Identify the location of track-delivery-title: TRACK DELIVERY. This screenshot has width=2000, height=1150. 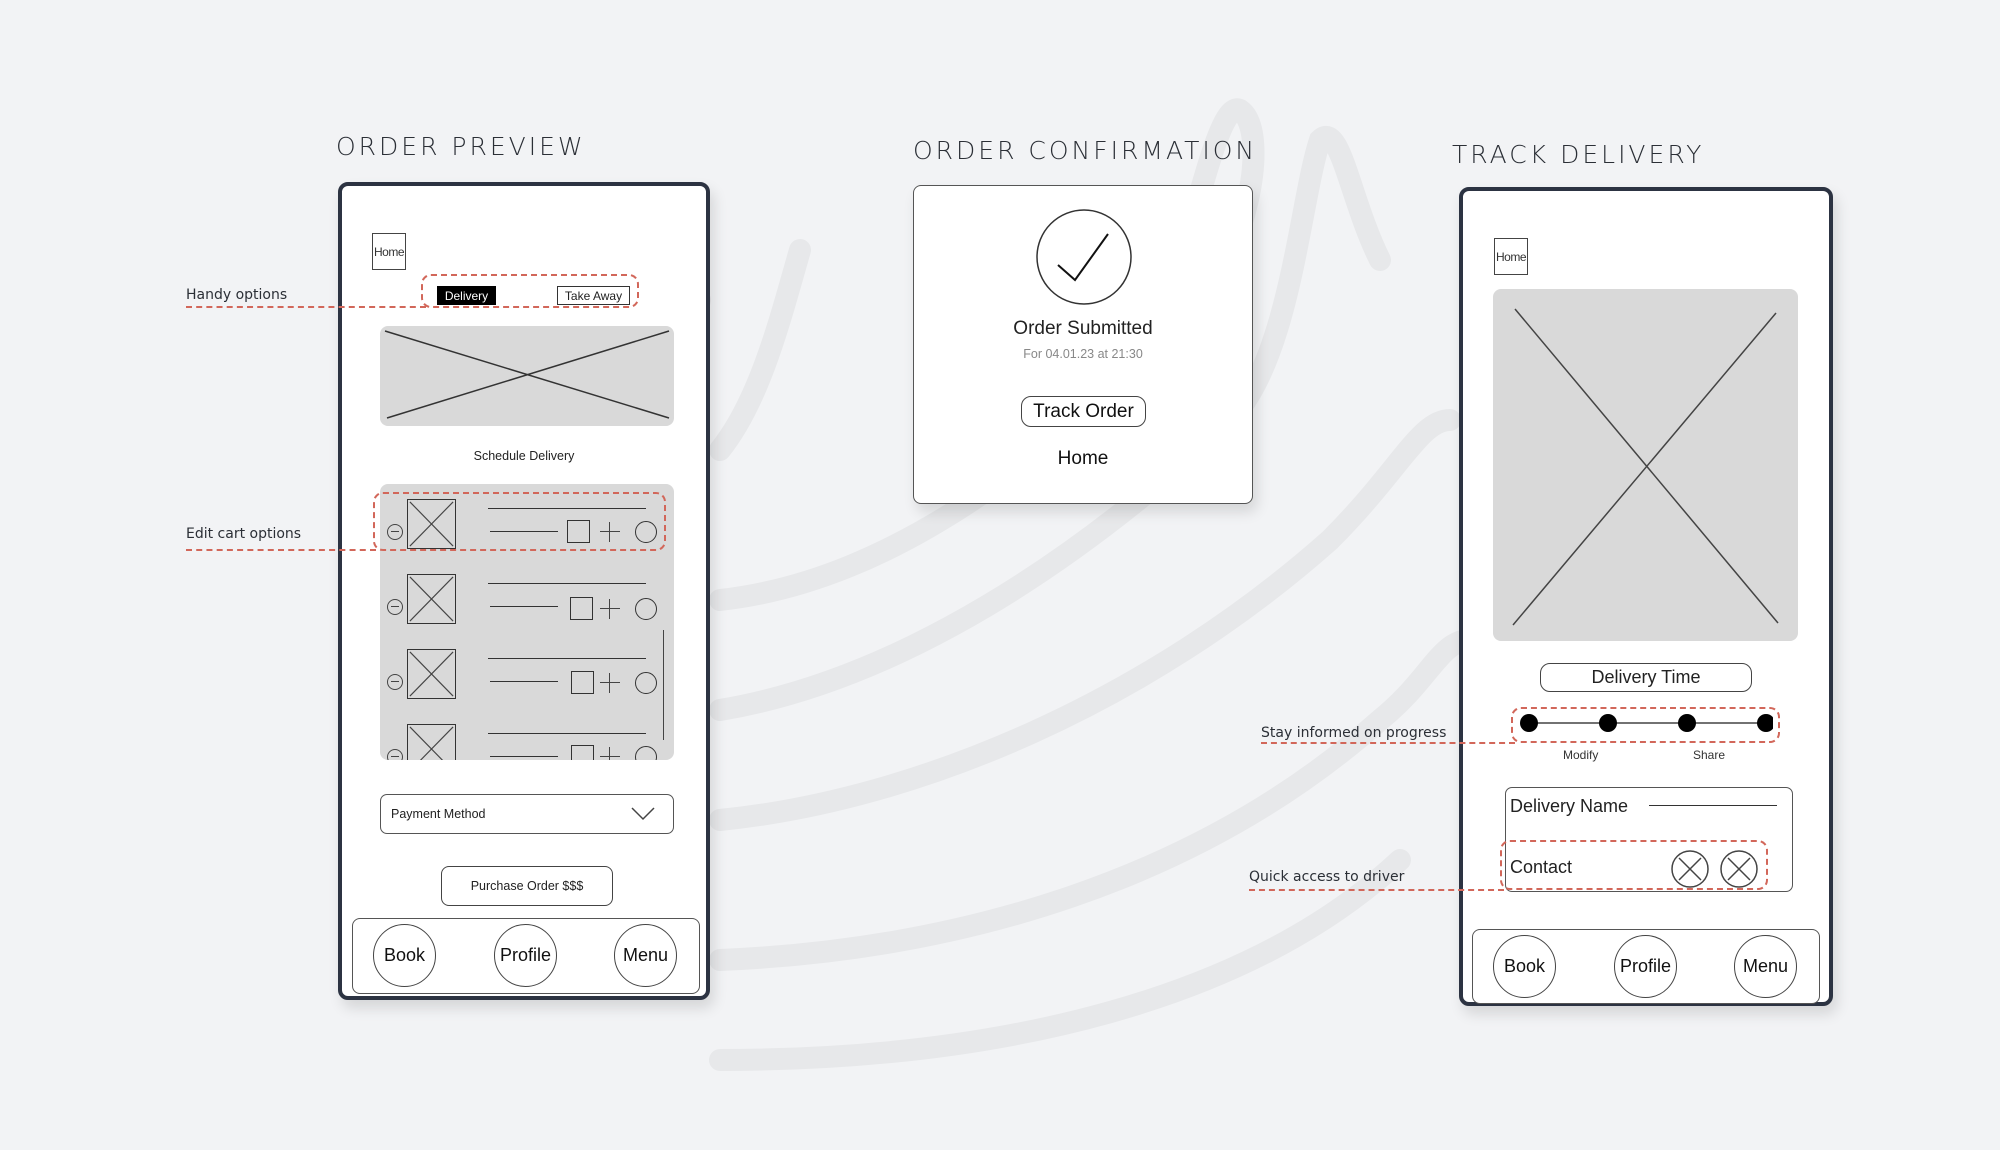
(1578, 154).